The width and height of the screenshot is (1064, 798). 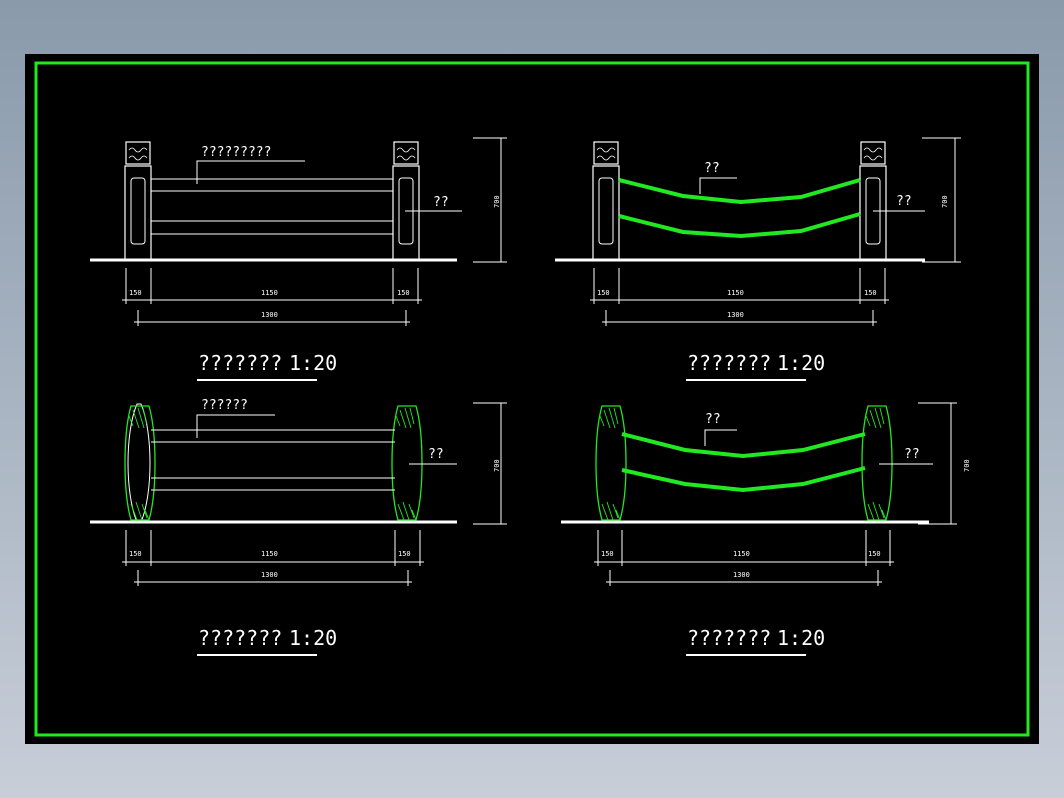 I want to click on view-2: ?? ?? 700 150 1150 150 1300 ??????? 1:20, so click(x=758, y=259).